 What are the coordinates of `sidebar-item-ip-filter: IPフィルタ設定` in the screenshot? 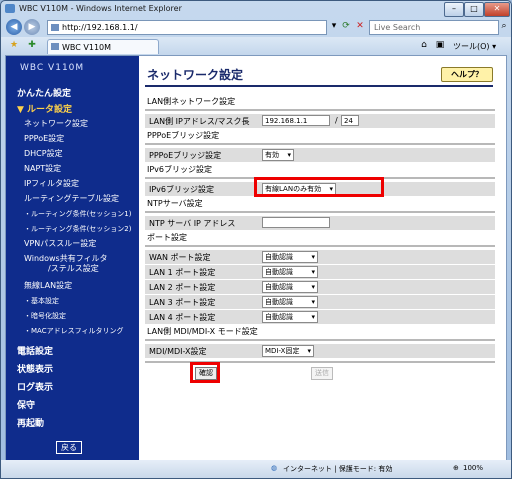 It's located at (51, 183).